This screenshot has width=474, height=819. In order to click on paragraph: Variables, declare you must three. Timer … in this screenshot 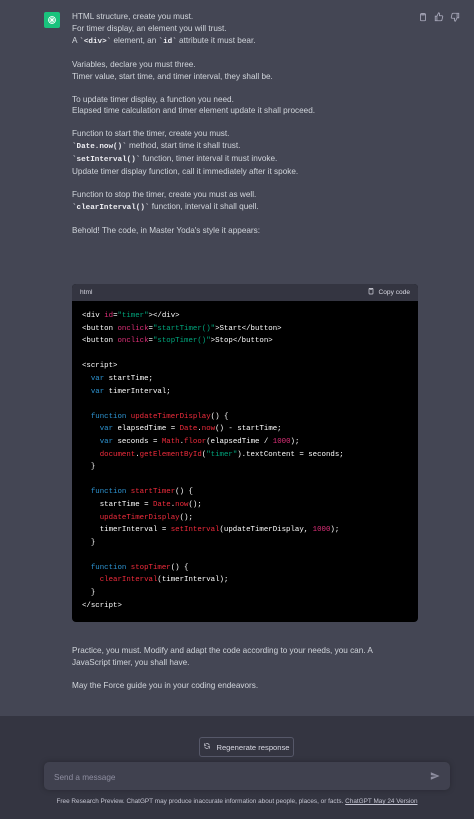, I will do `click(247, 71)`.